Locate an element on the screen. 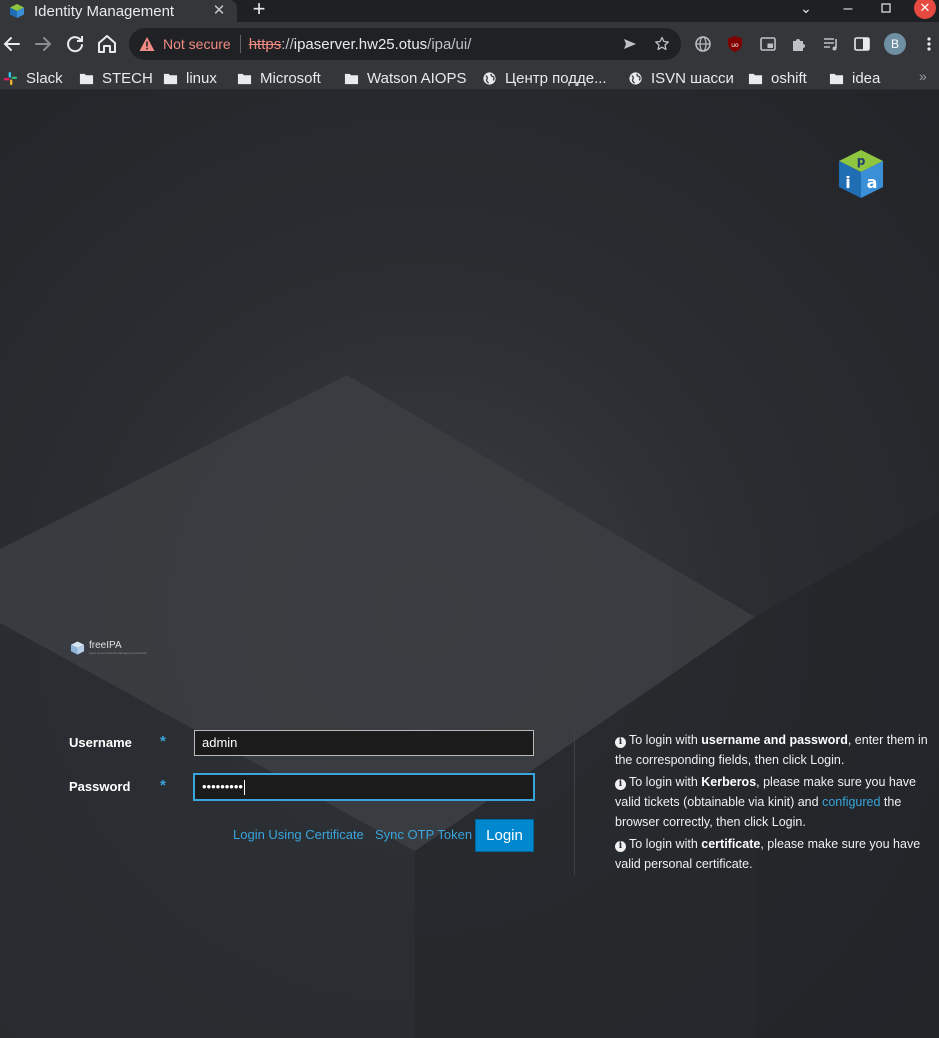 The width and height of the screenshot is (939, 1038). bookmark-folder-linux: linux is located at coordinates (190, 78).